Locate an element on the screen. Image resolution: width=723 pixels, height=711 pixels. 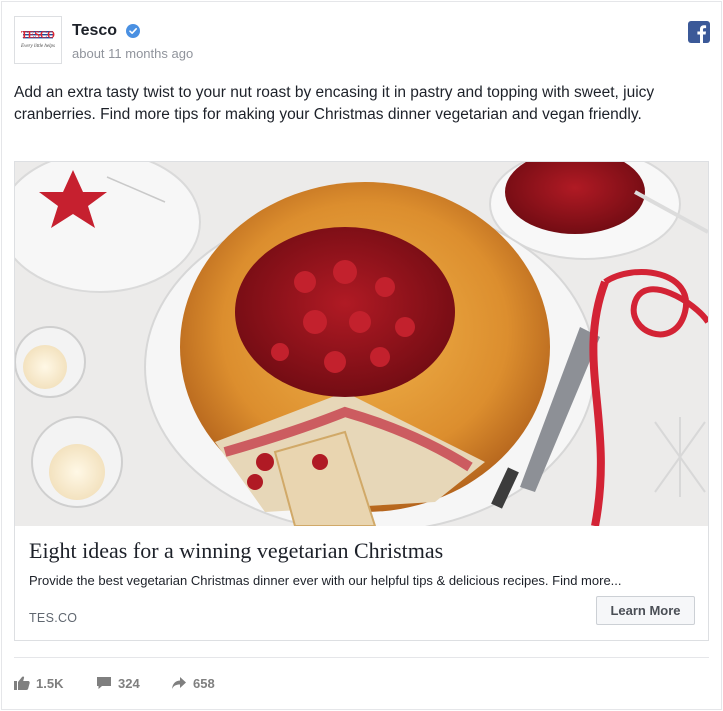
shares-count: 658 is located at coordinates (204, 683).